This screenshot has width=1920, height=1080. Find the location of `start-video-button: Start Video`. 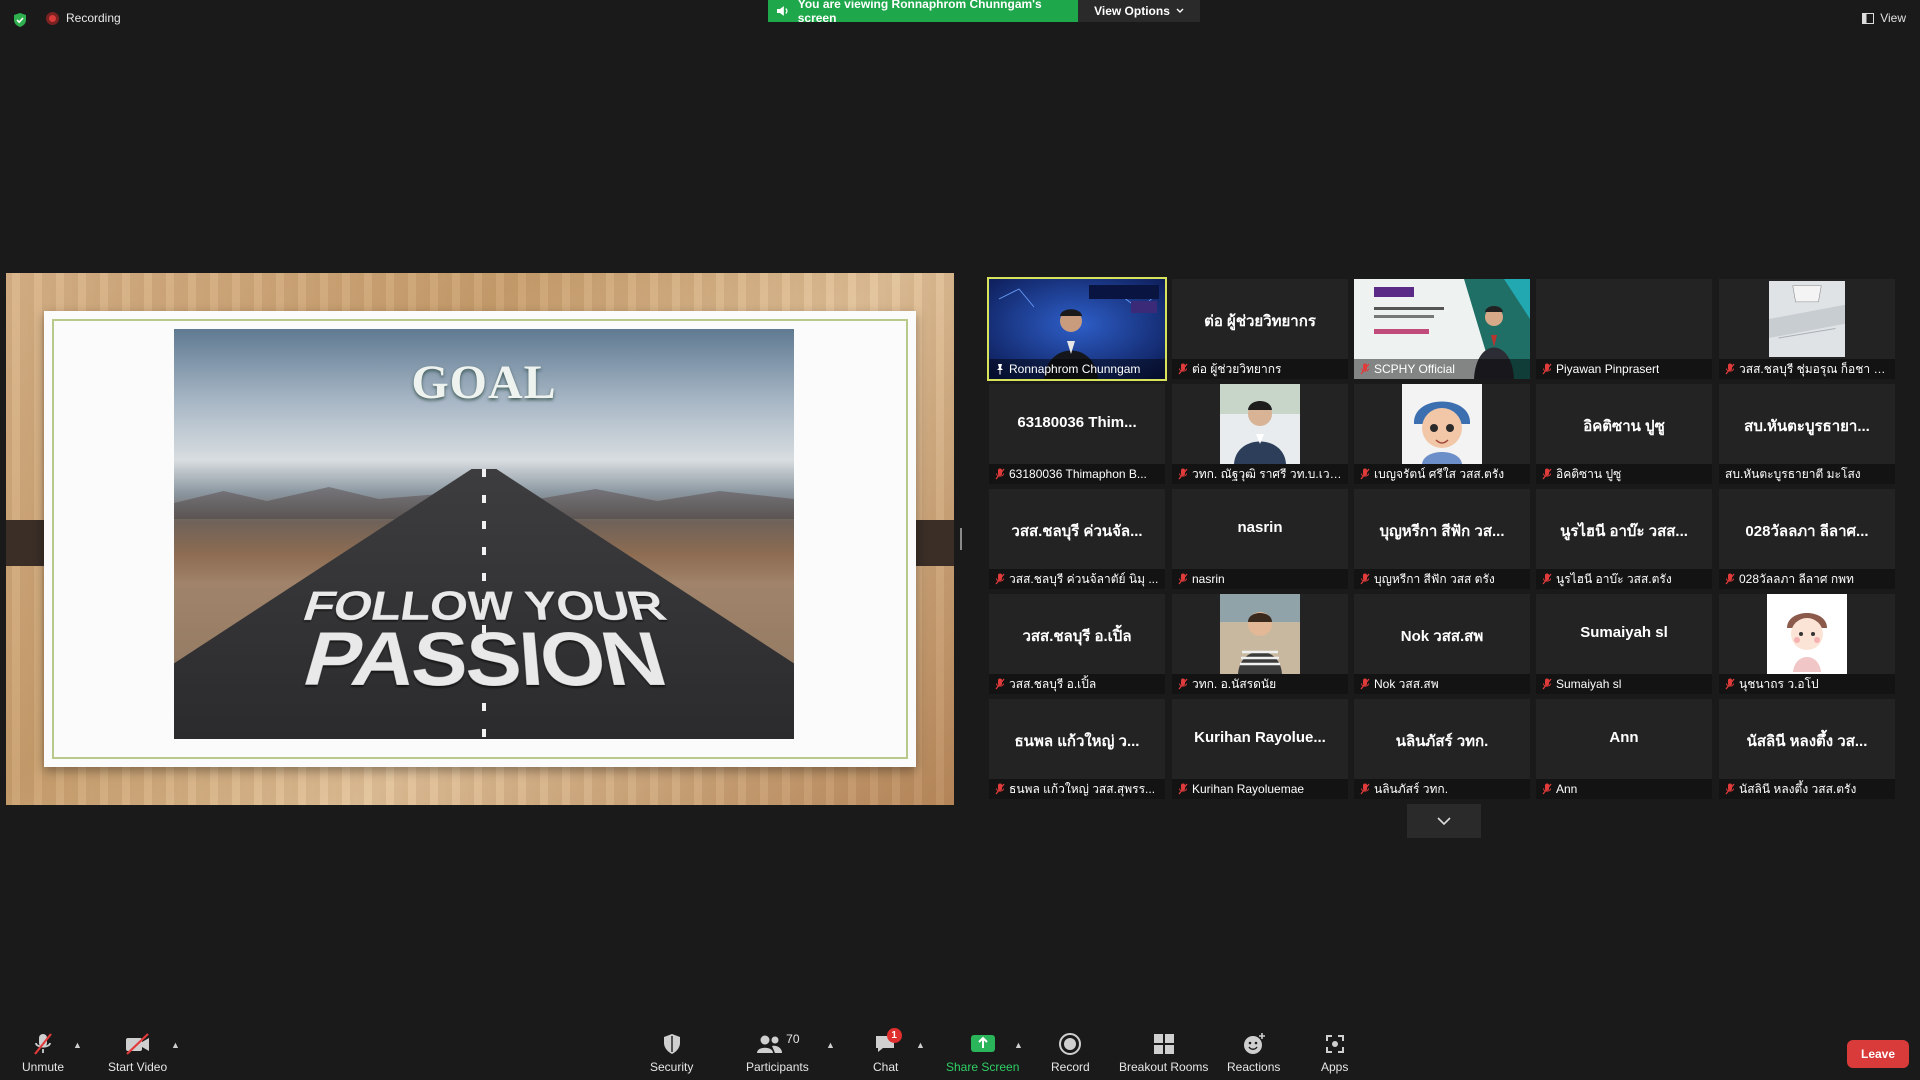

start-video-button: Start Video is located at coordinates (137, 1053).